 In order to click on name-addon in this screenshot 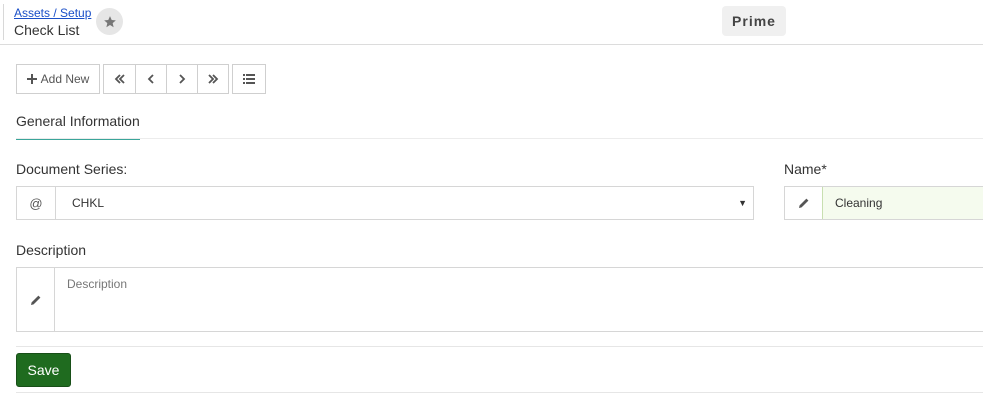, I will do `click(803, 203)`.